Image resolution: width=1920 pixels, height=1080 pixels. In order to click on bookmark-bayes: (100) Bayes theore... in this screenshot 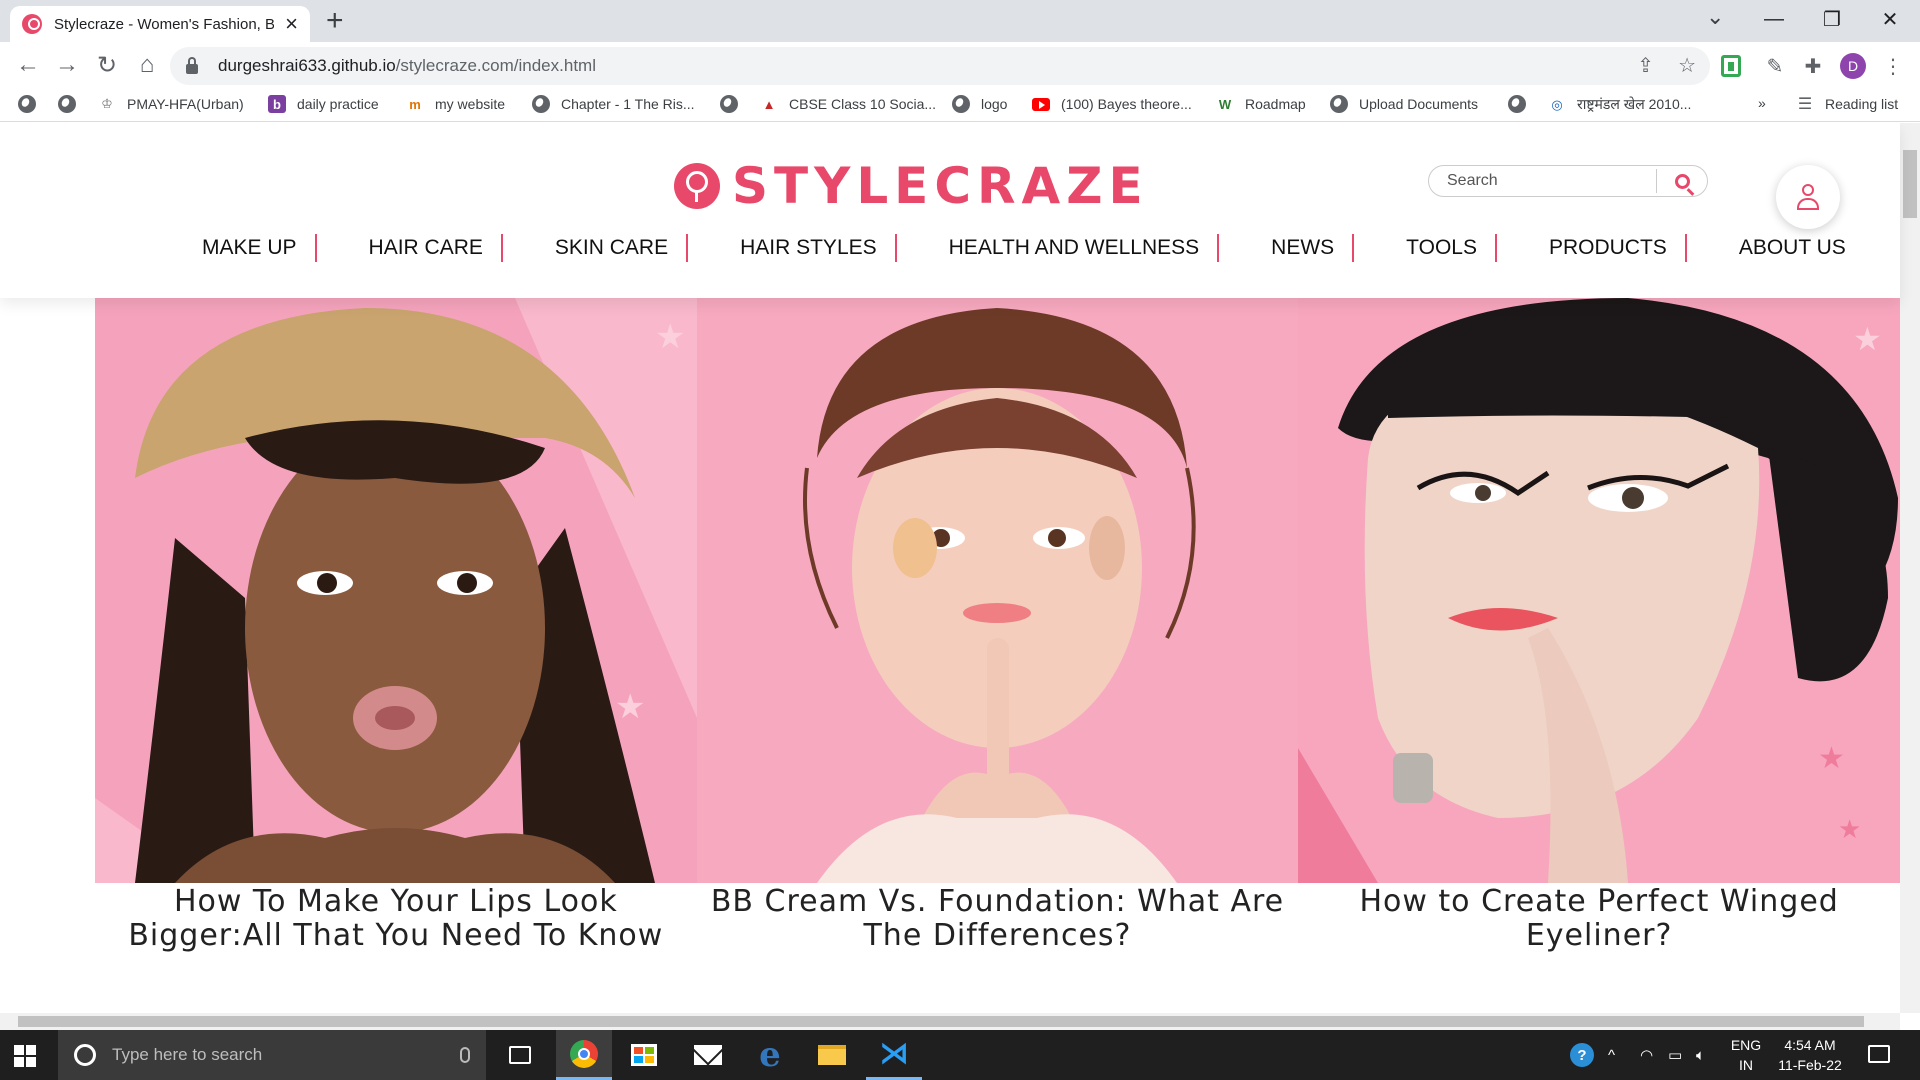, I will do `click(1112, 104)`.